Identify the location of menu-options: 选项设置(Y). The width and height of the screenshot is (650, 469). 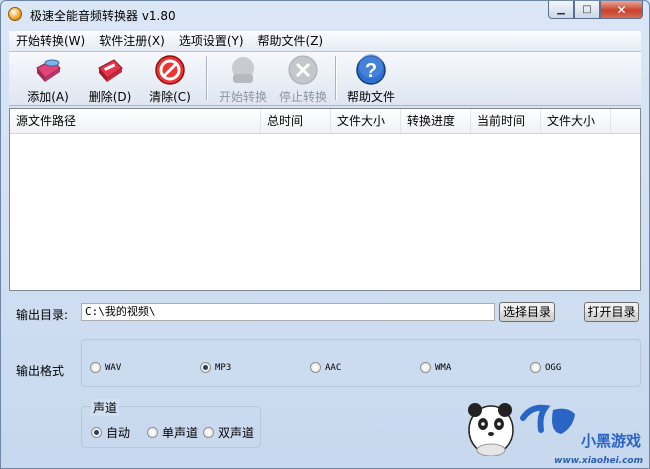
(211, 41).